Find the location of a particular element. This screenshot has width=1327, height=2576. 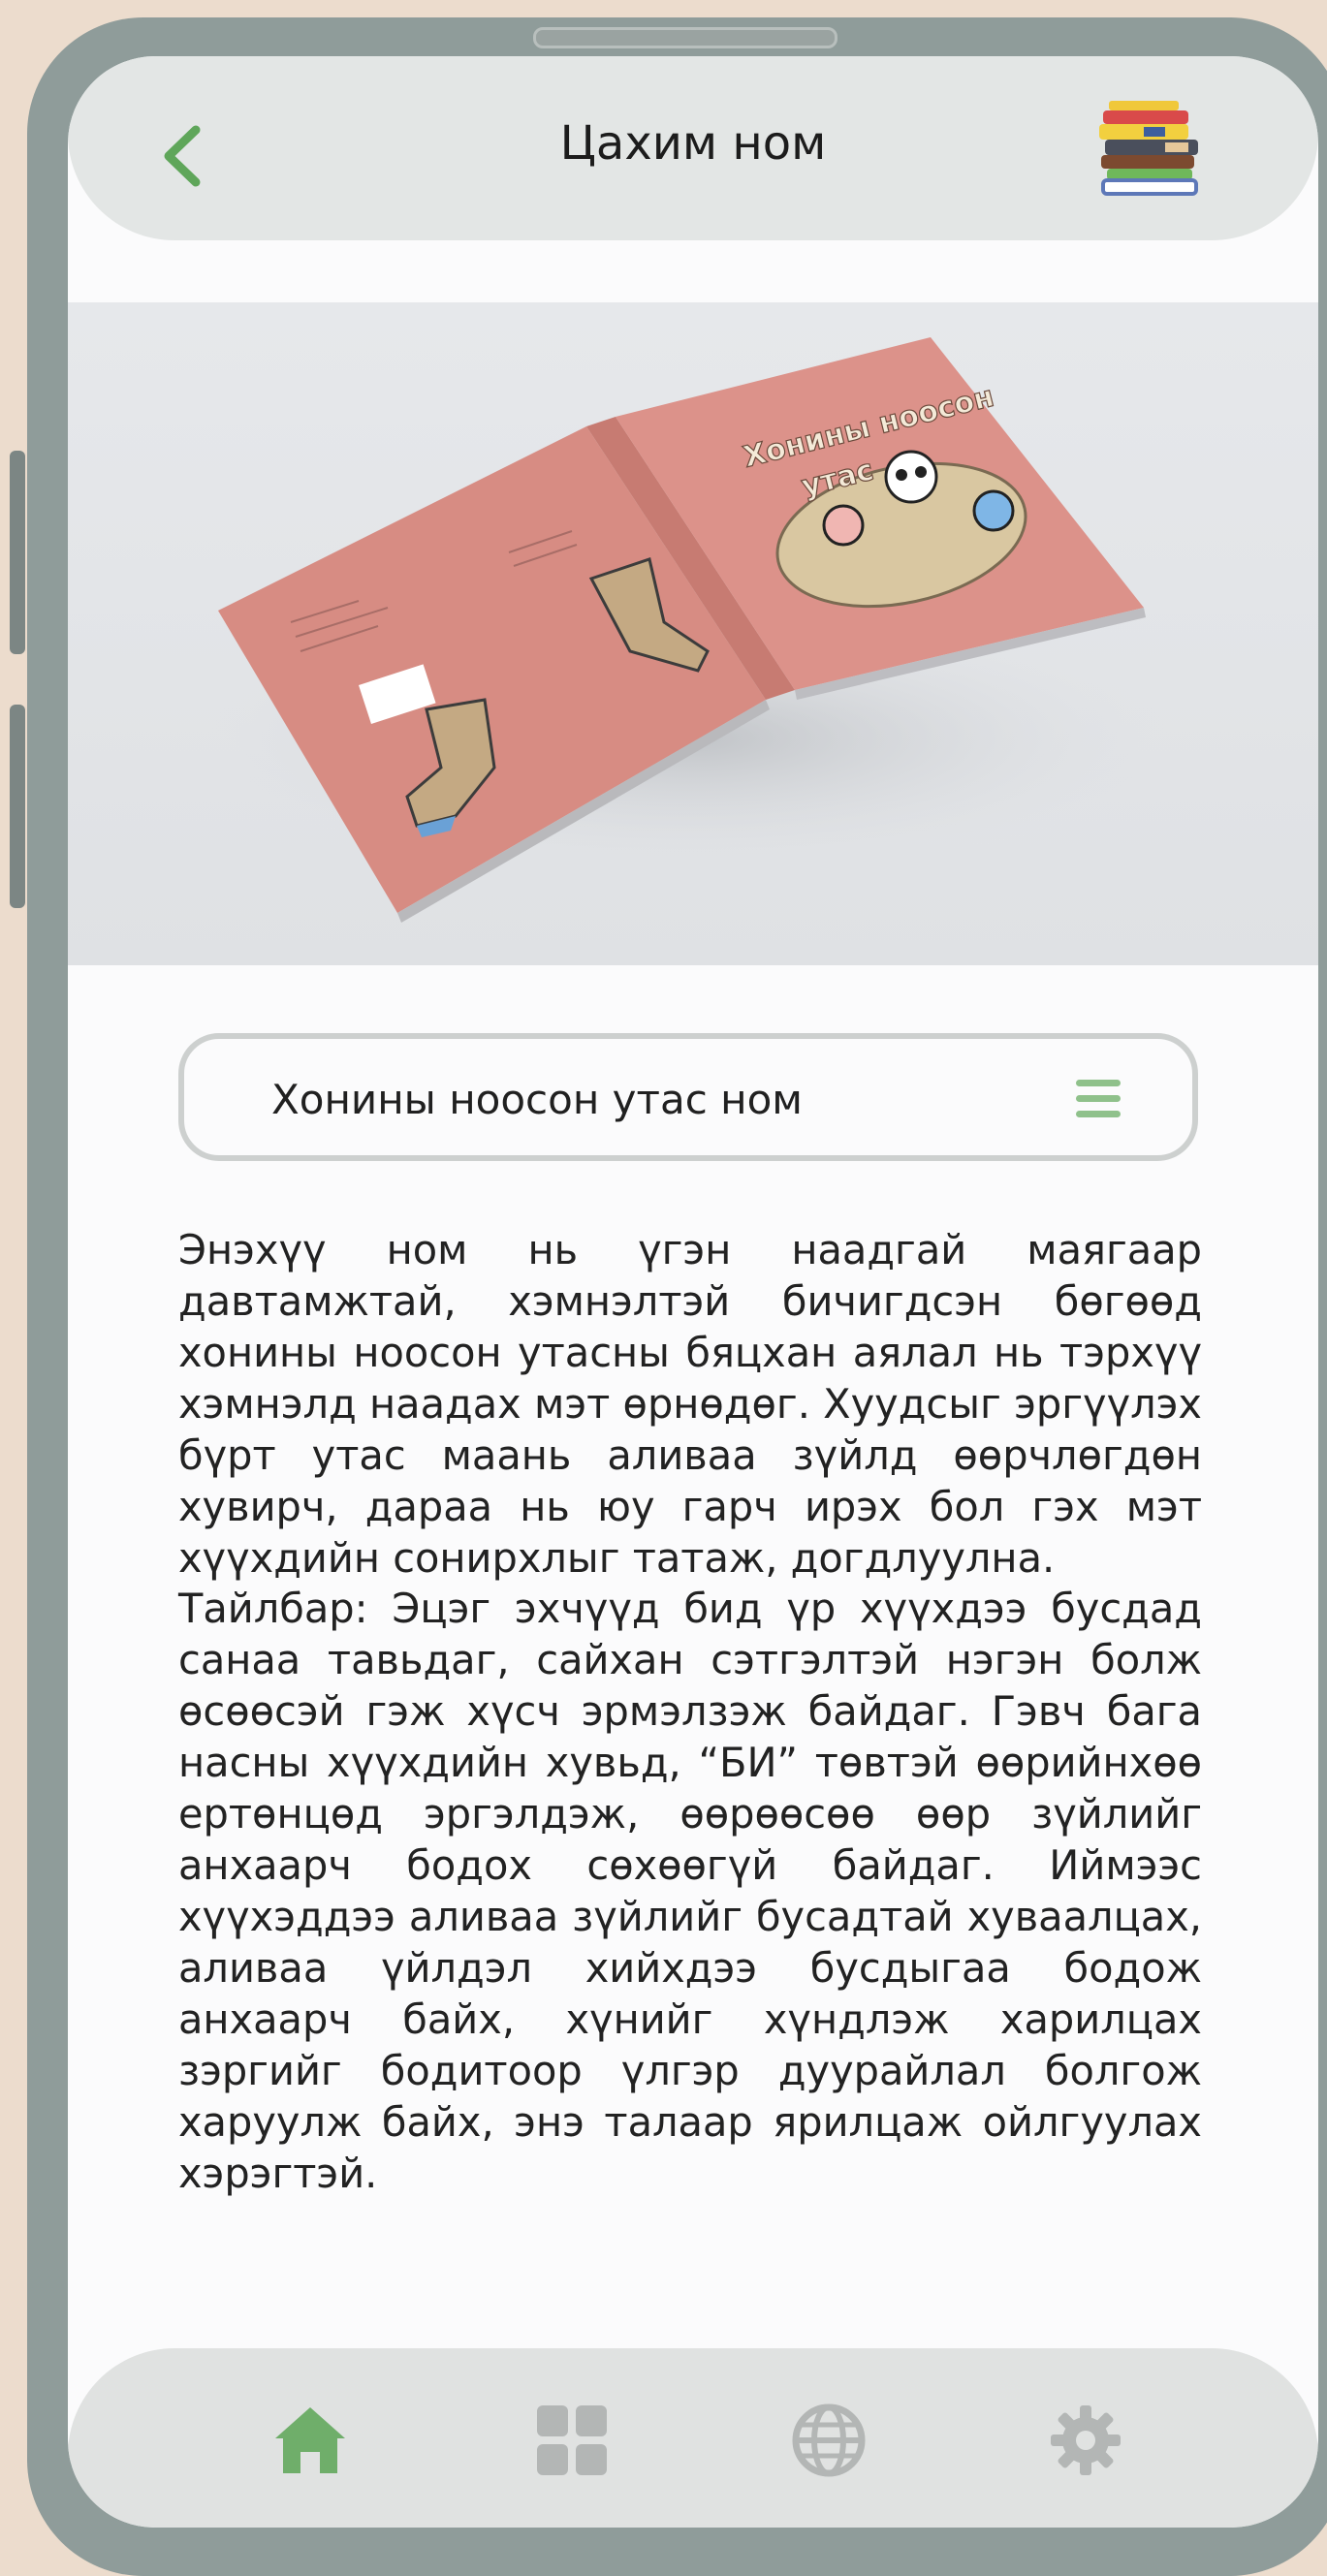

nav-settings is located at coordinates (1085, 2440).